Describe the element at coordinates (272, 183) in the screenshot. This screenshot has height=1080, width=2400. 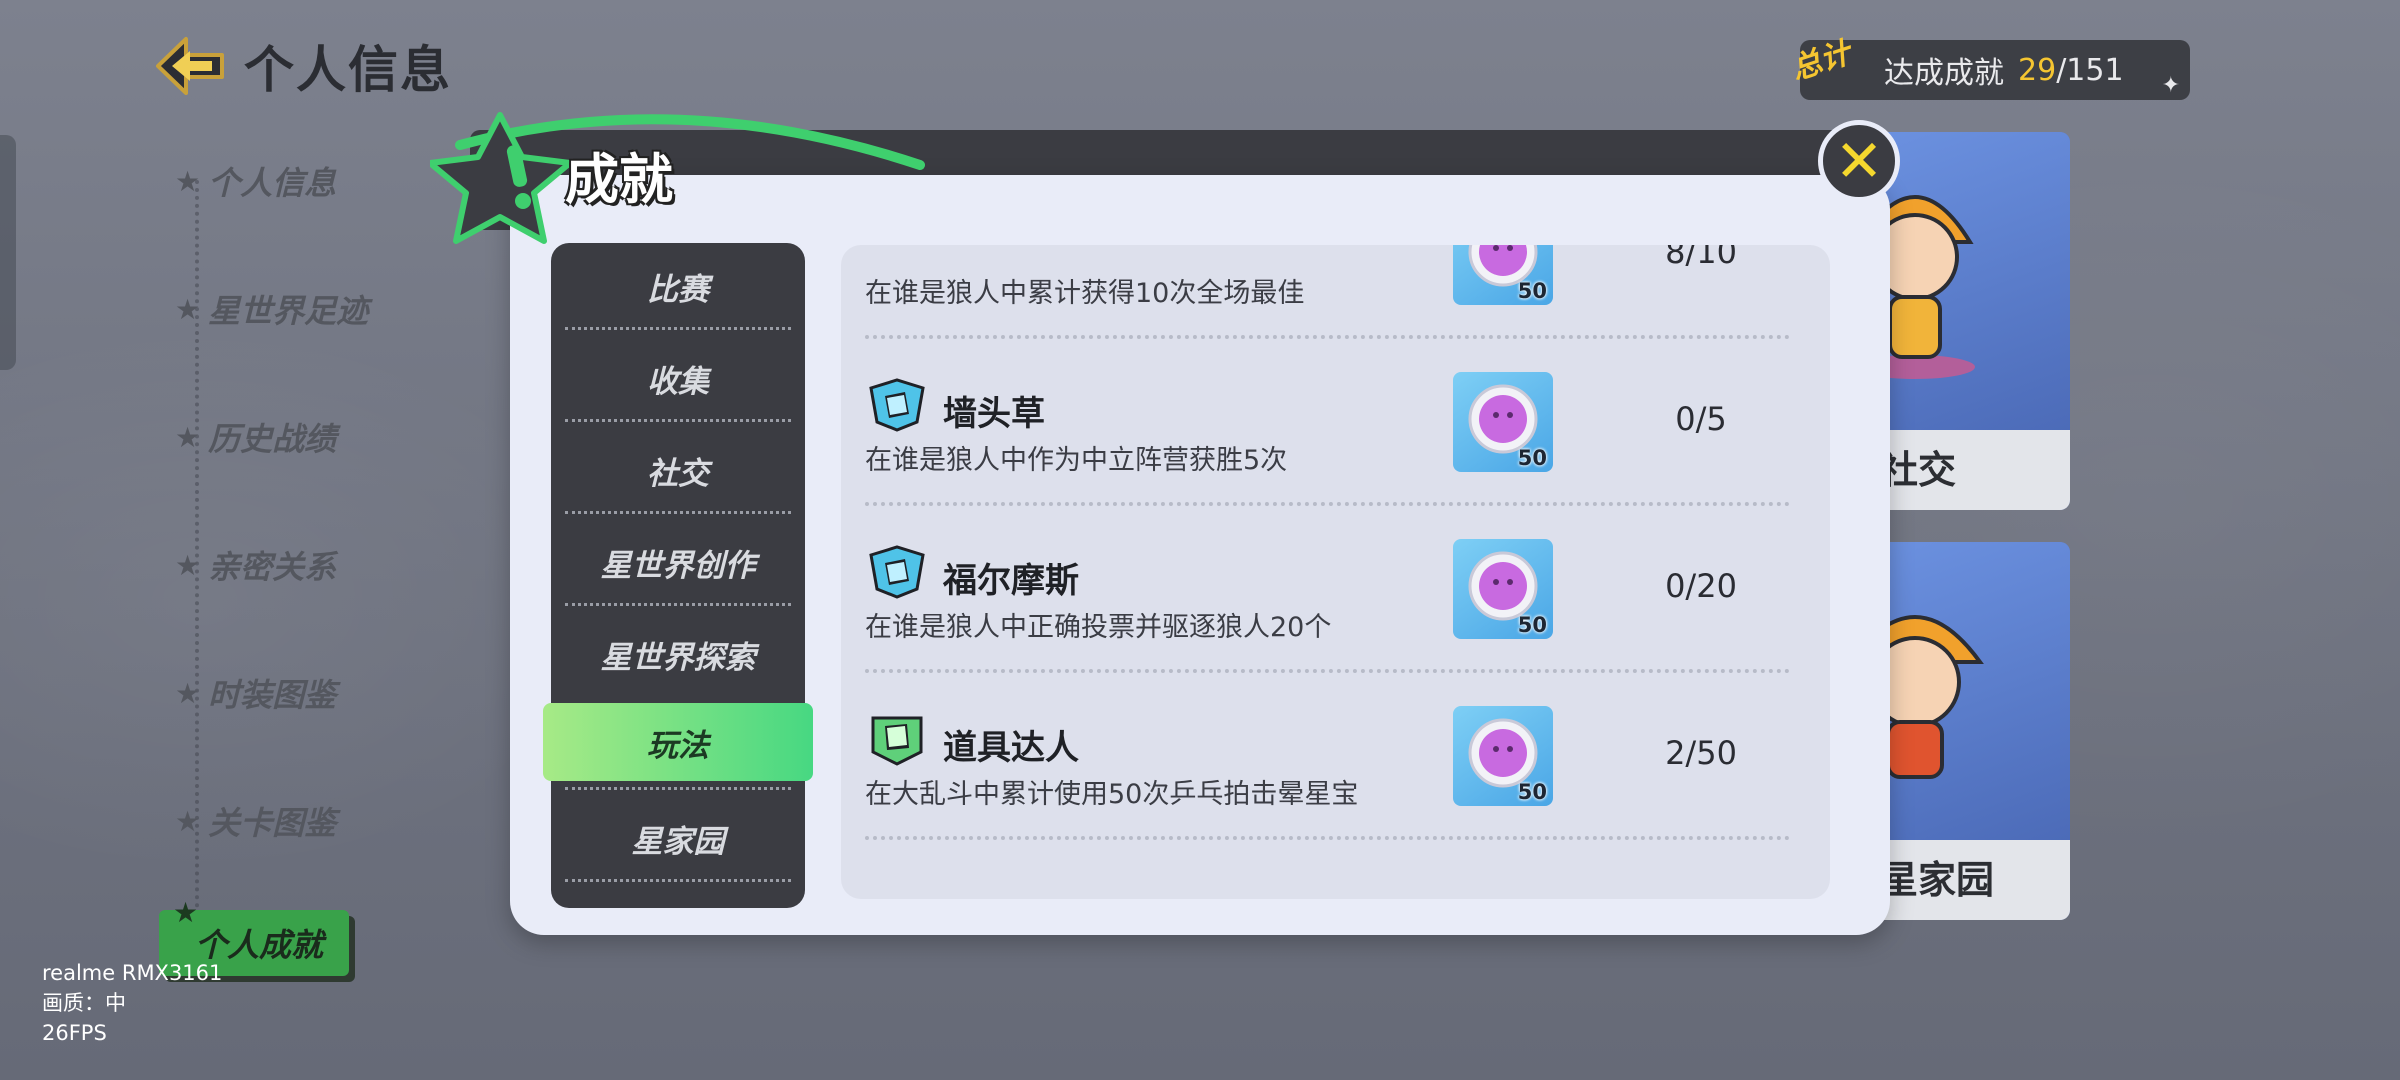
I see `side-item-label: 个人信息` at that location.